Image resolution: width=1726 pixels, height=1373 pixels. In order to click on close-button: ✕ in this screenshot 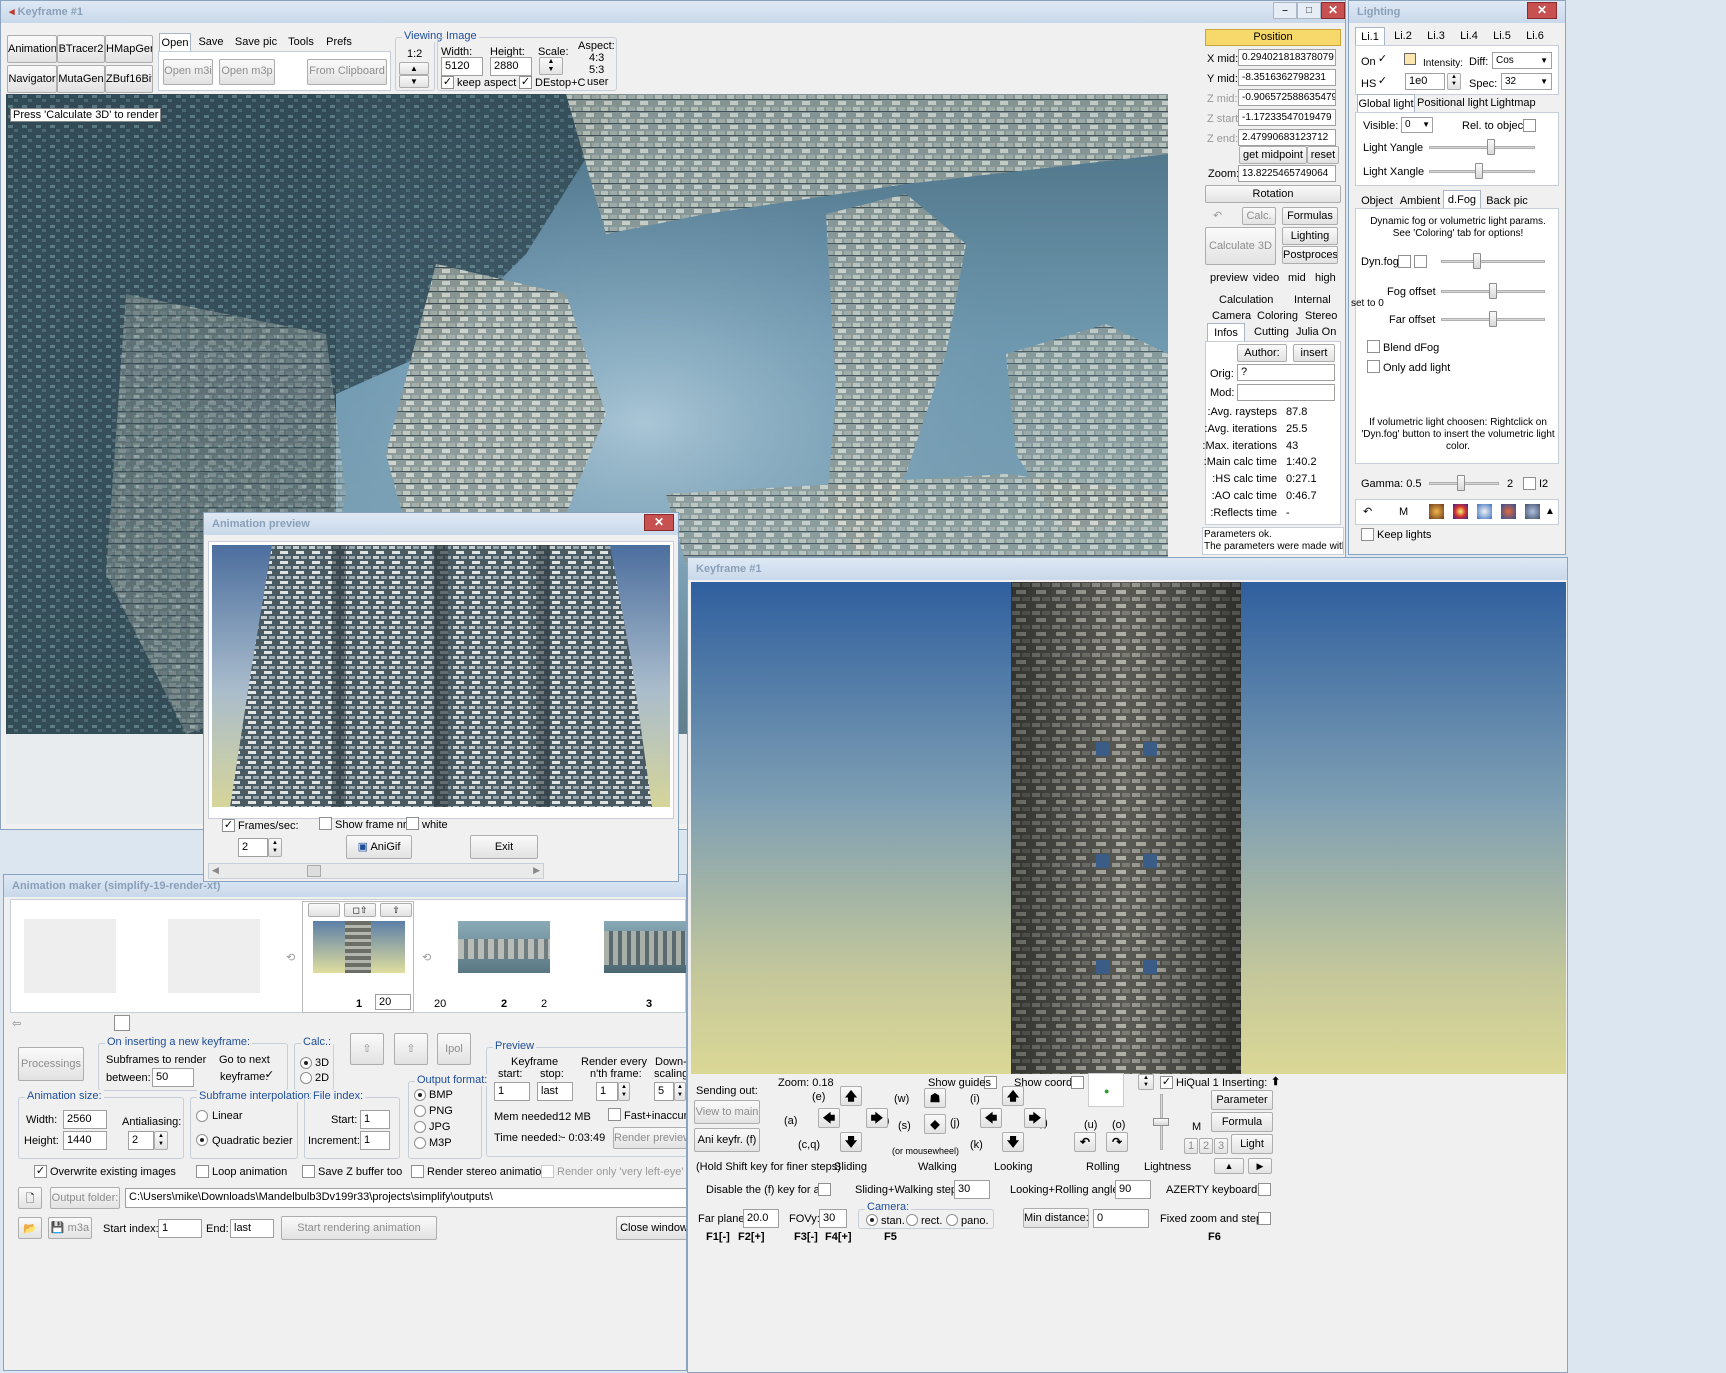, I will do `click(1333, 10)`.